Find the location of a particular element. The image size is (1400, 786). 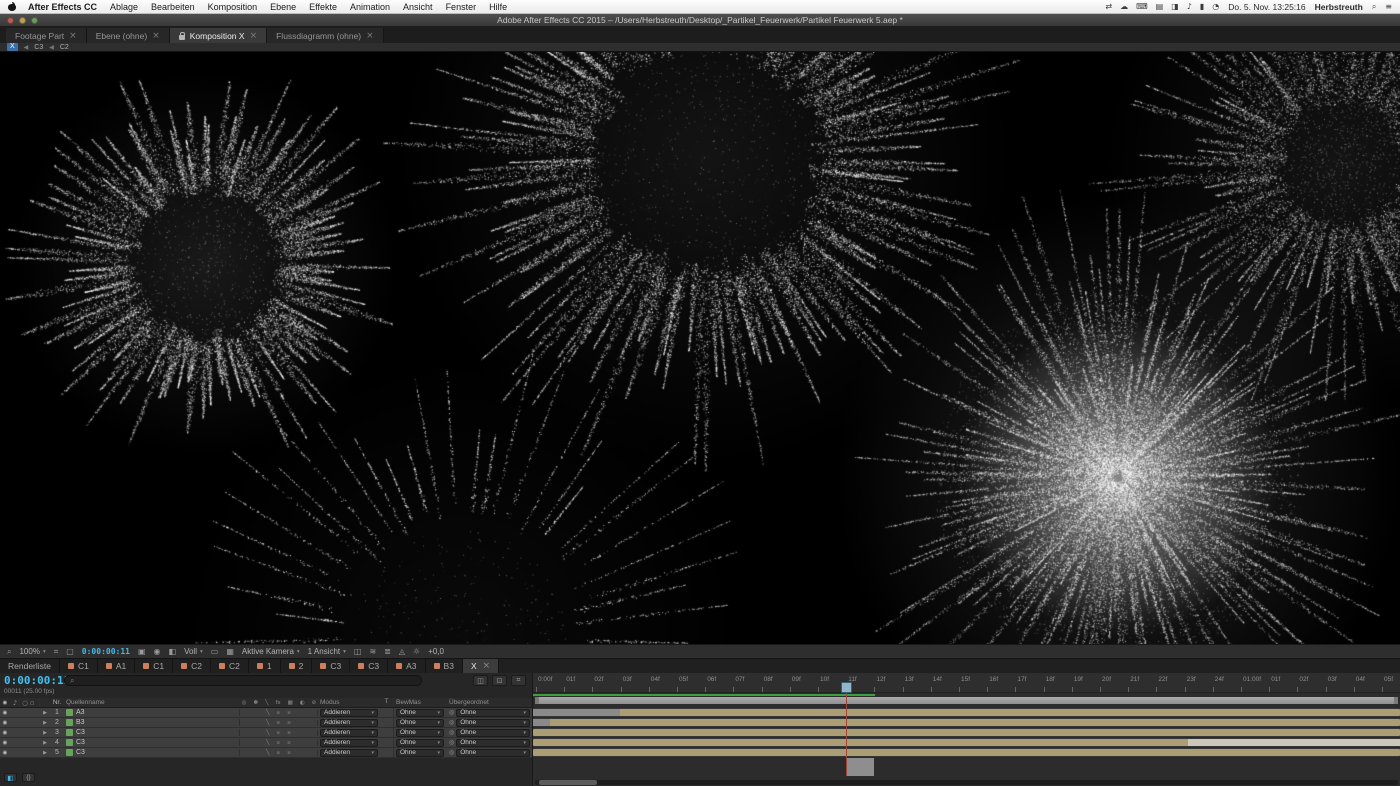

resolution-select: Voll ▾ is located at coordinates (193, 651).